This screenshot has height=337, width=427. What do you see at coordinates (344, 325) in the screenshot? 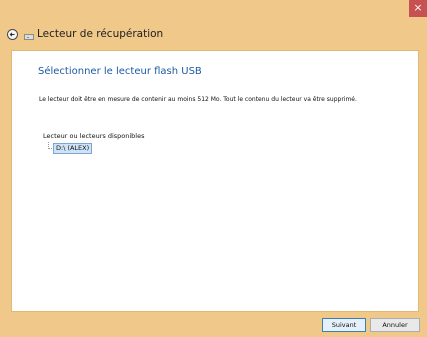
I see `next-button: Suivant` at bounding box center [344, 325].